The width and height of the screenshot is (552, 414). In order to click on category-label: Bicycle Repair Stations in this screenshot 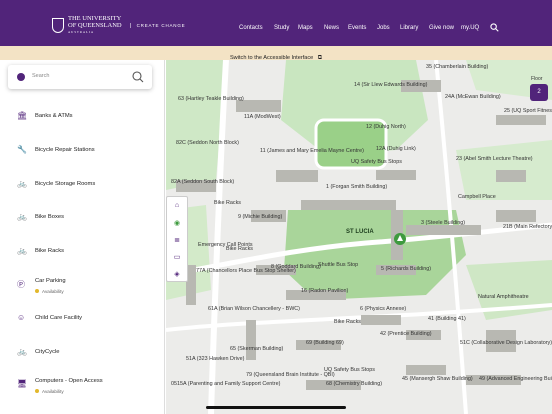, I will do `click(65, 150)`.